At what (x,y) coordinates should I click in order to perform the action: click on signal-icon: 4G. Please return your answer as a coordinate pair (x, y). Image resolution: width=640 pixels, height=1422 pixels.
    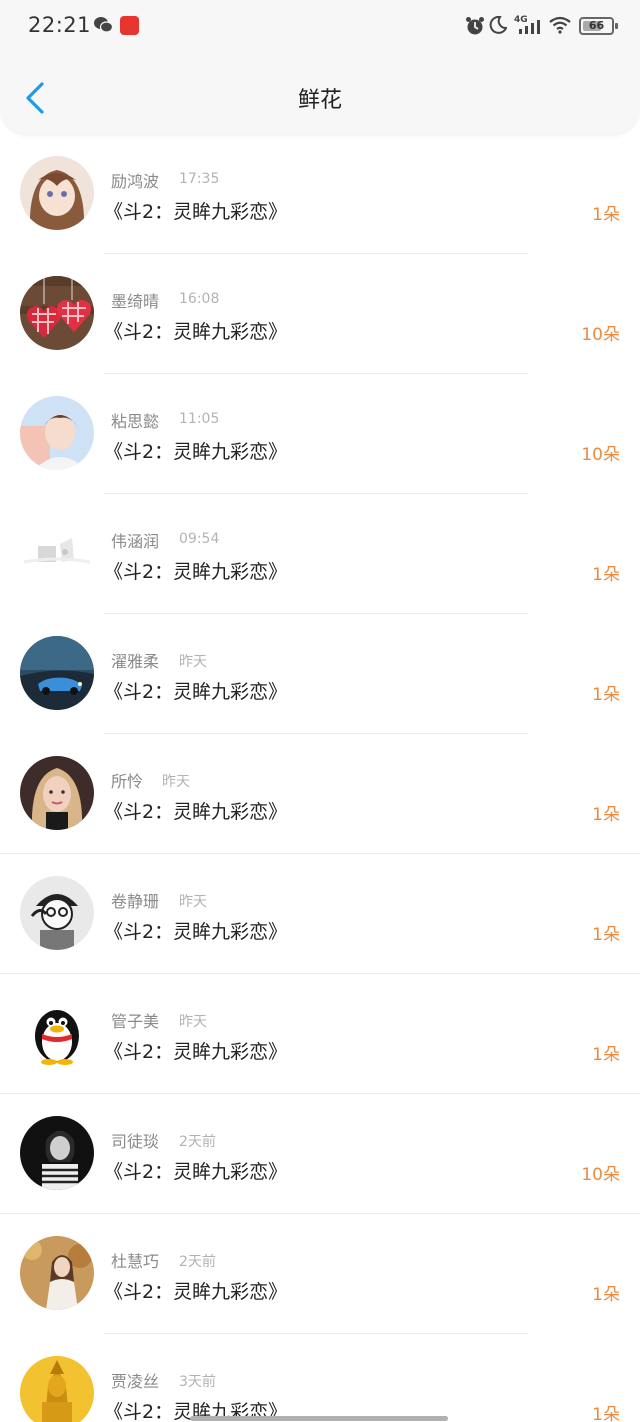
    Looking at the image, I should click on (527, 24).